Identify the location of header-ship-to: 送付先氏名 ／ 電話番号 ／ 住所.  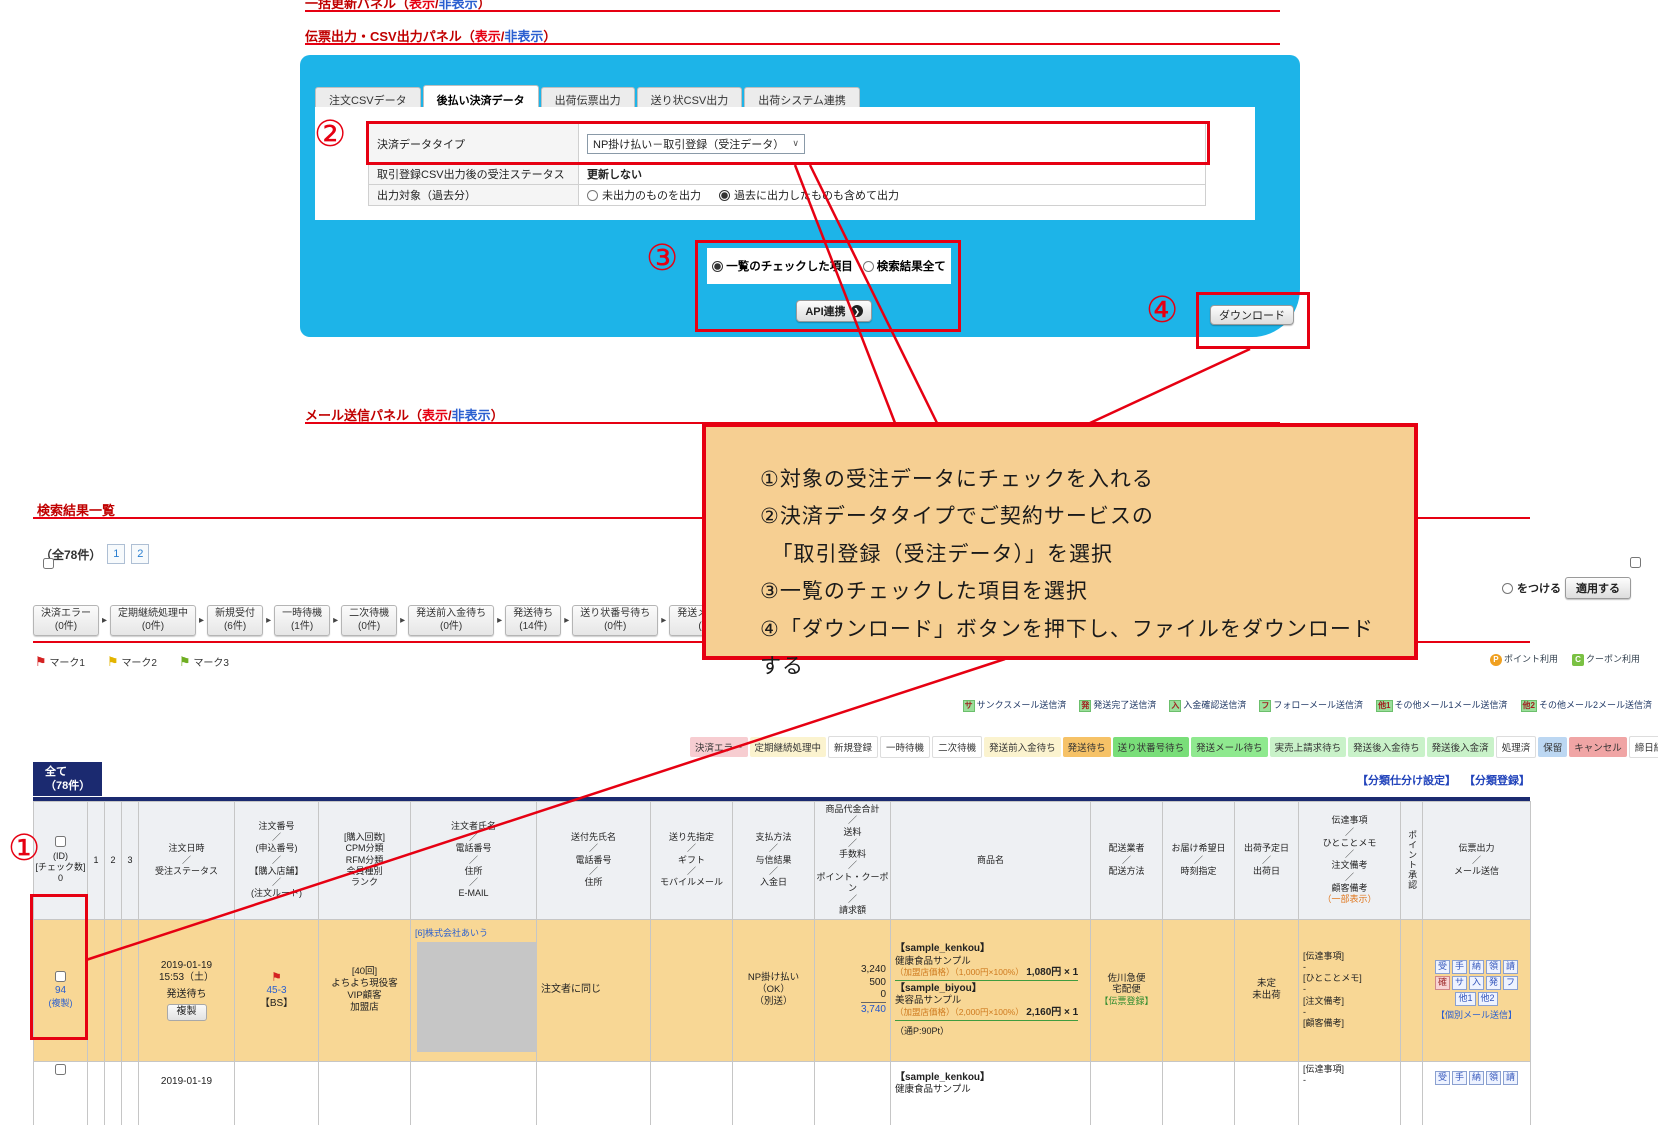
(593, 860).